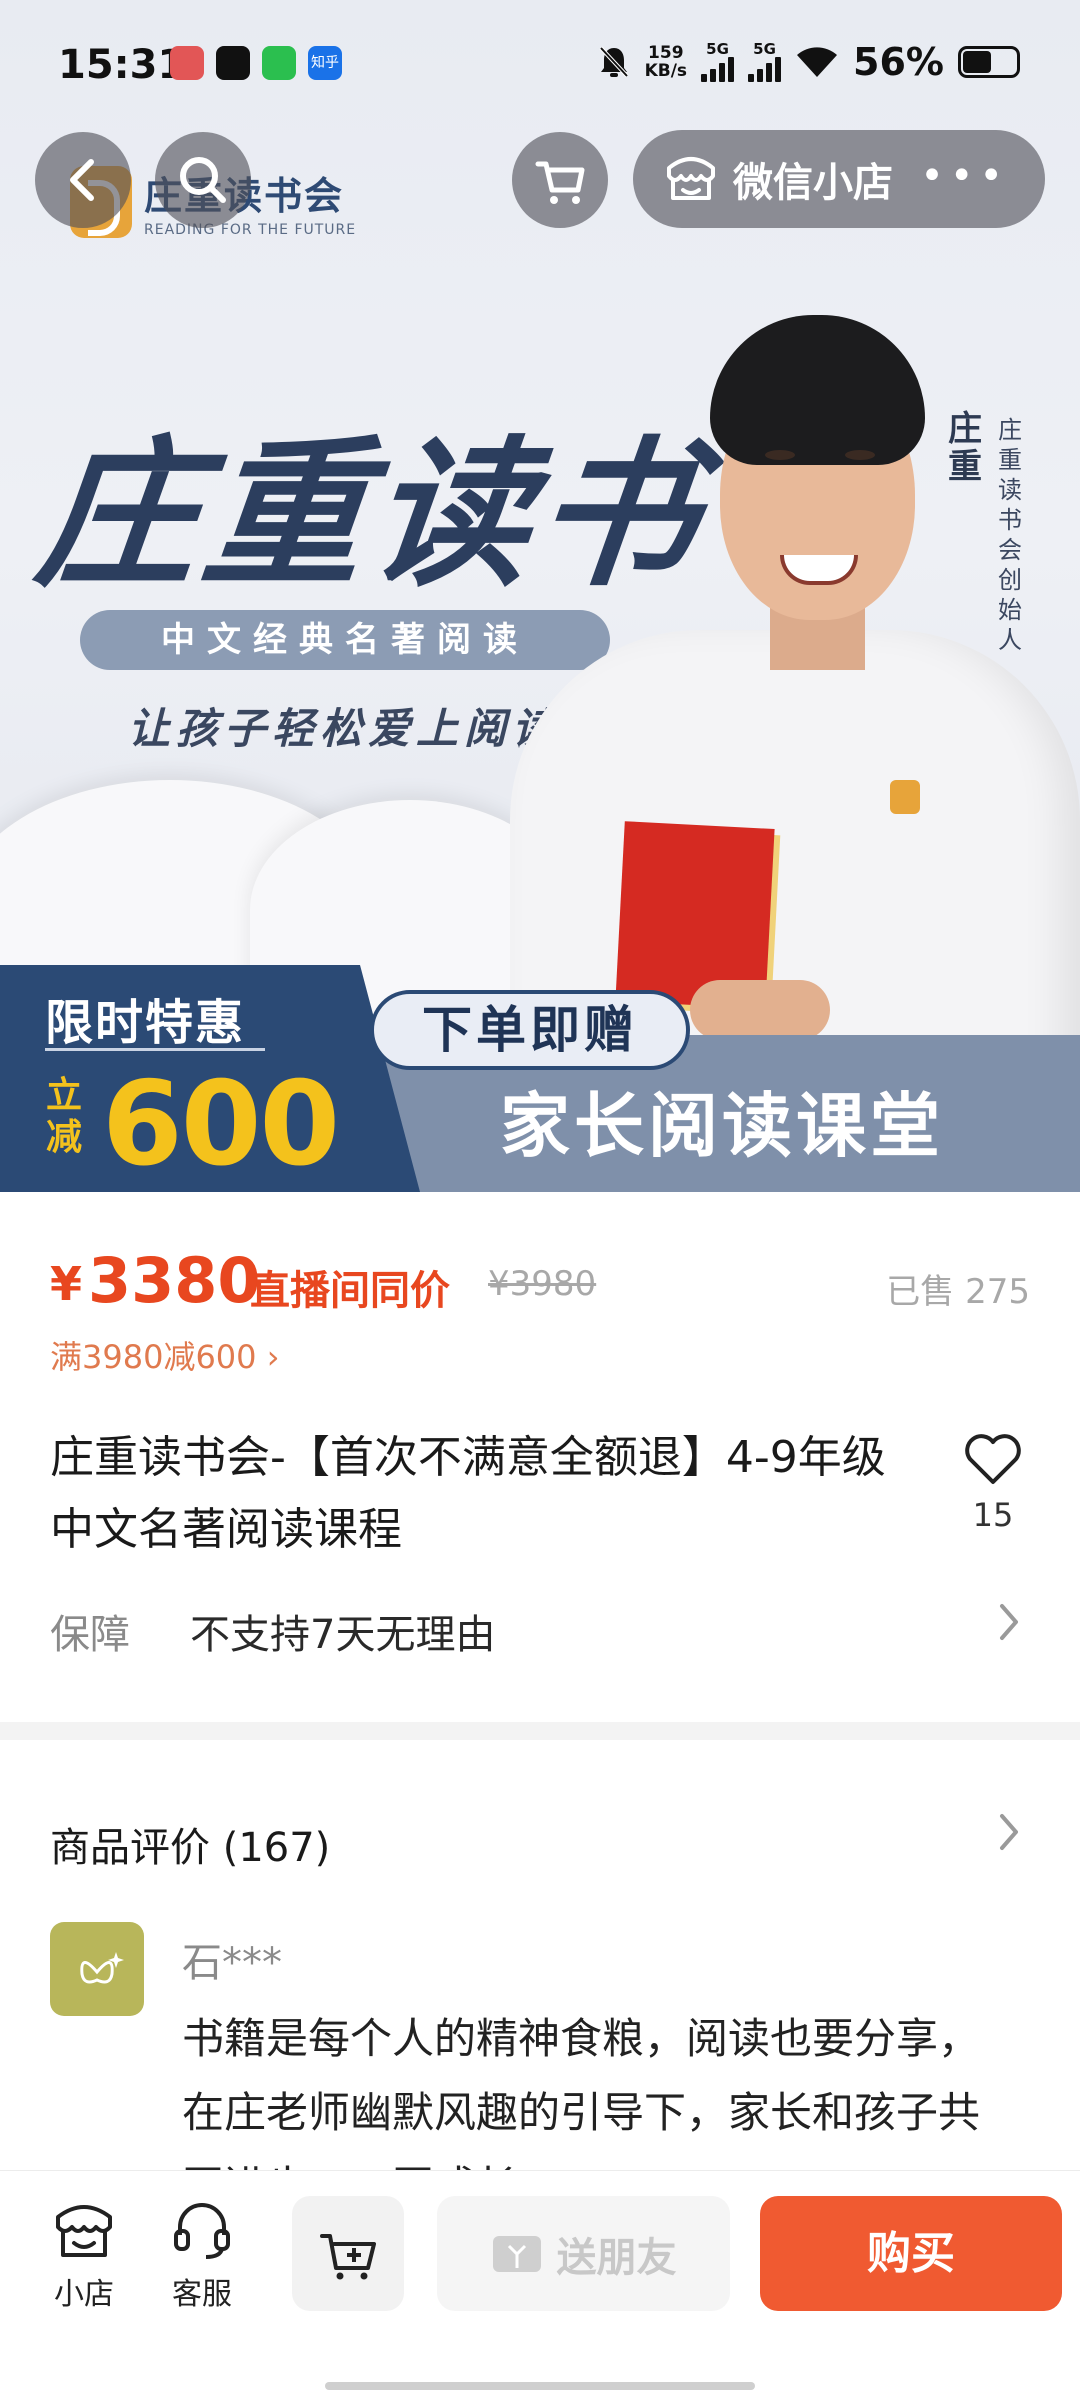  What do you see at coordinates (817, 390) in the screenshot?
I see `hair` at bounding box center [817, 390].